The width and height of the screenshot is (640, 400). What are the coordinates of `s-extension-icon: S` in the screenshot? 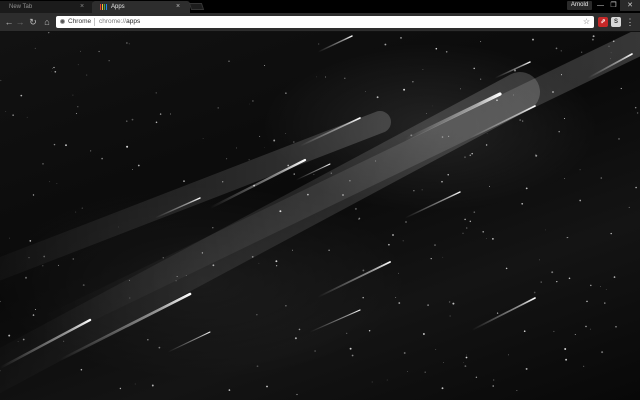 It's located at (616, 22).